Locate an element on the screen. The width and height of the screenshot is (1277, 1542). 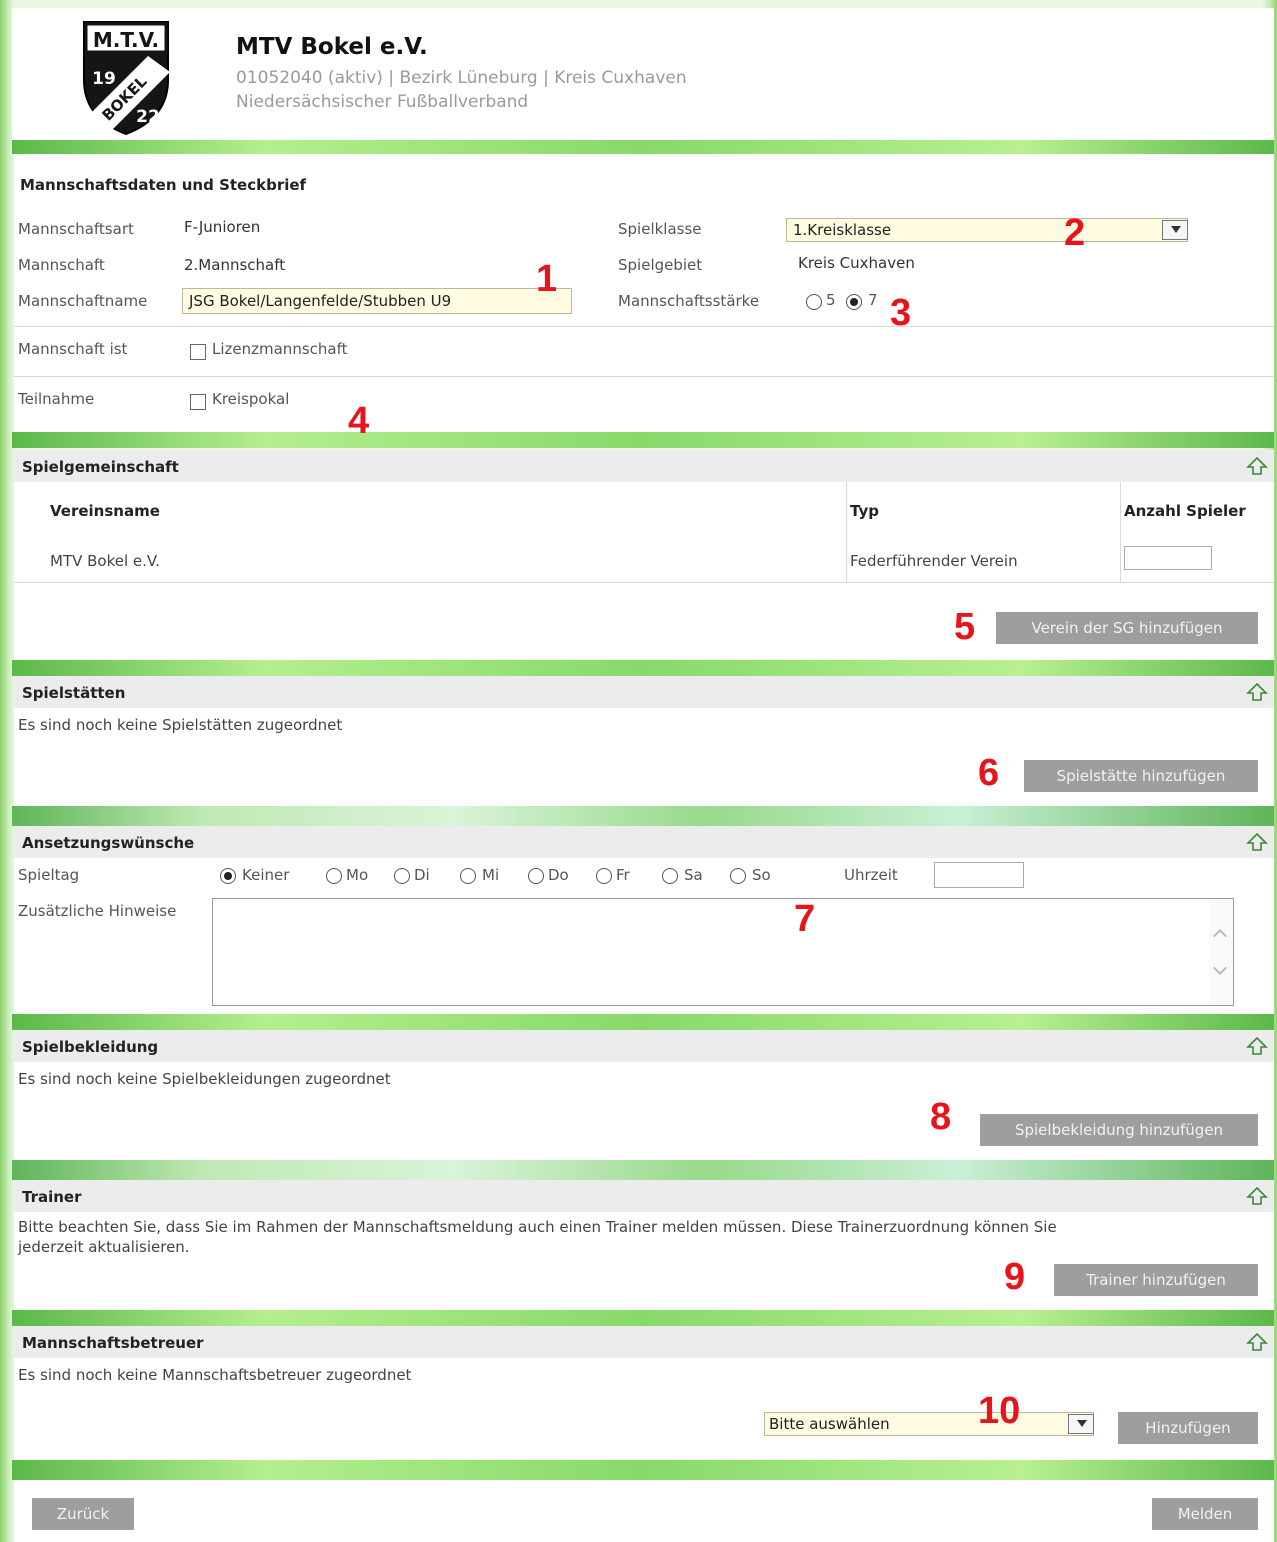
cup-label: Kreispokal is located at coordinates (251, 399).